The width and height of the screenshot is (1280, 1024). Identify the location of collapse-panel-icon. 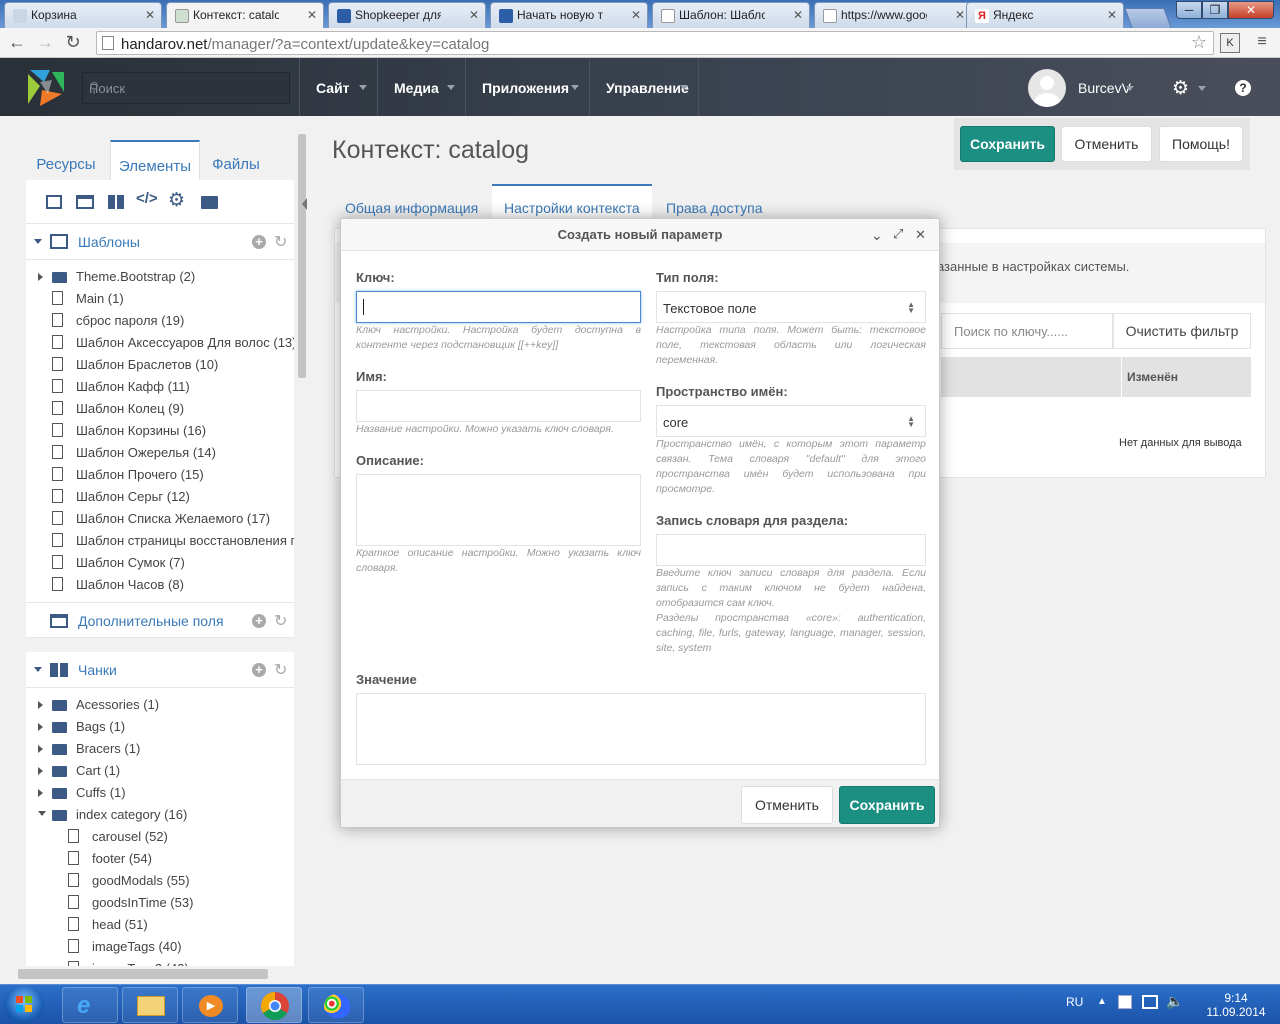
(304, 204).